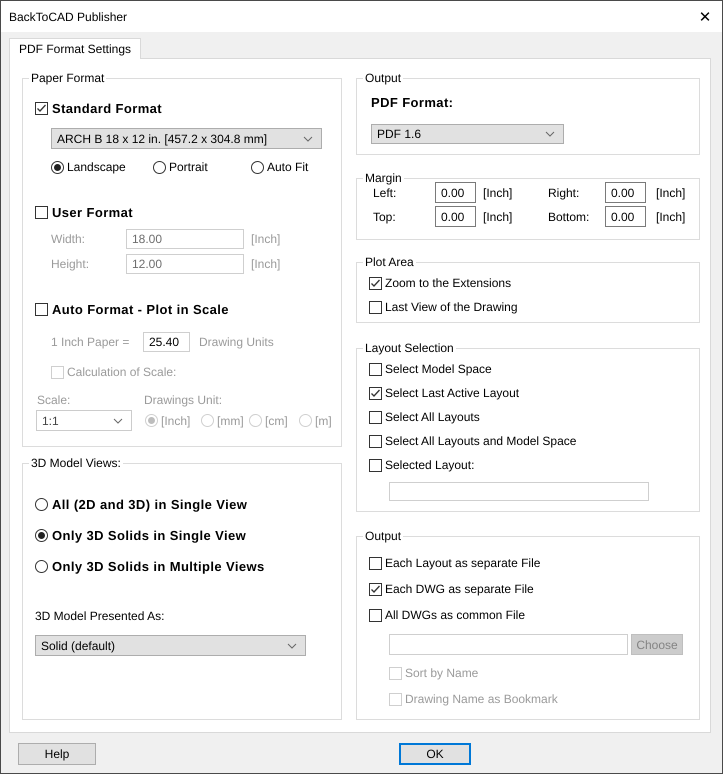  What do you see at coordinates (429, 465) in the screenshot?
I see `checkbox-label: Selected Layout:` at bounding box center [429, 465].